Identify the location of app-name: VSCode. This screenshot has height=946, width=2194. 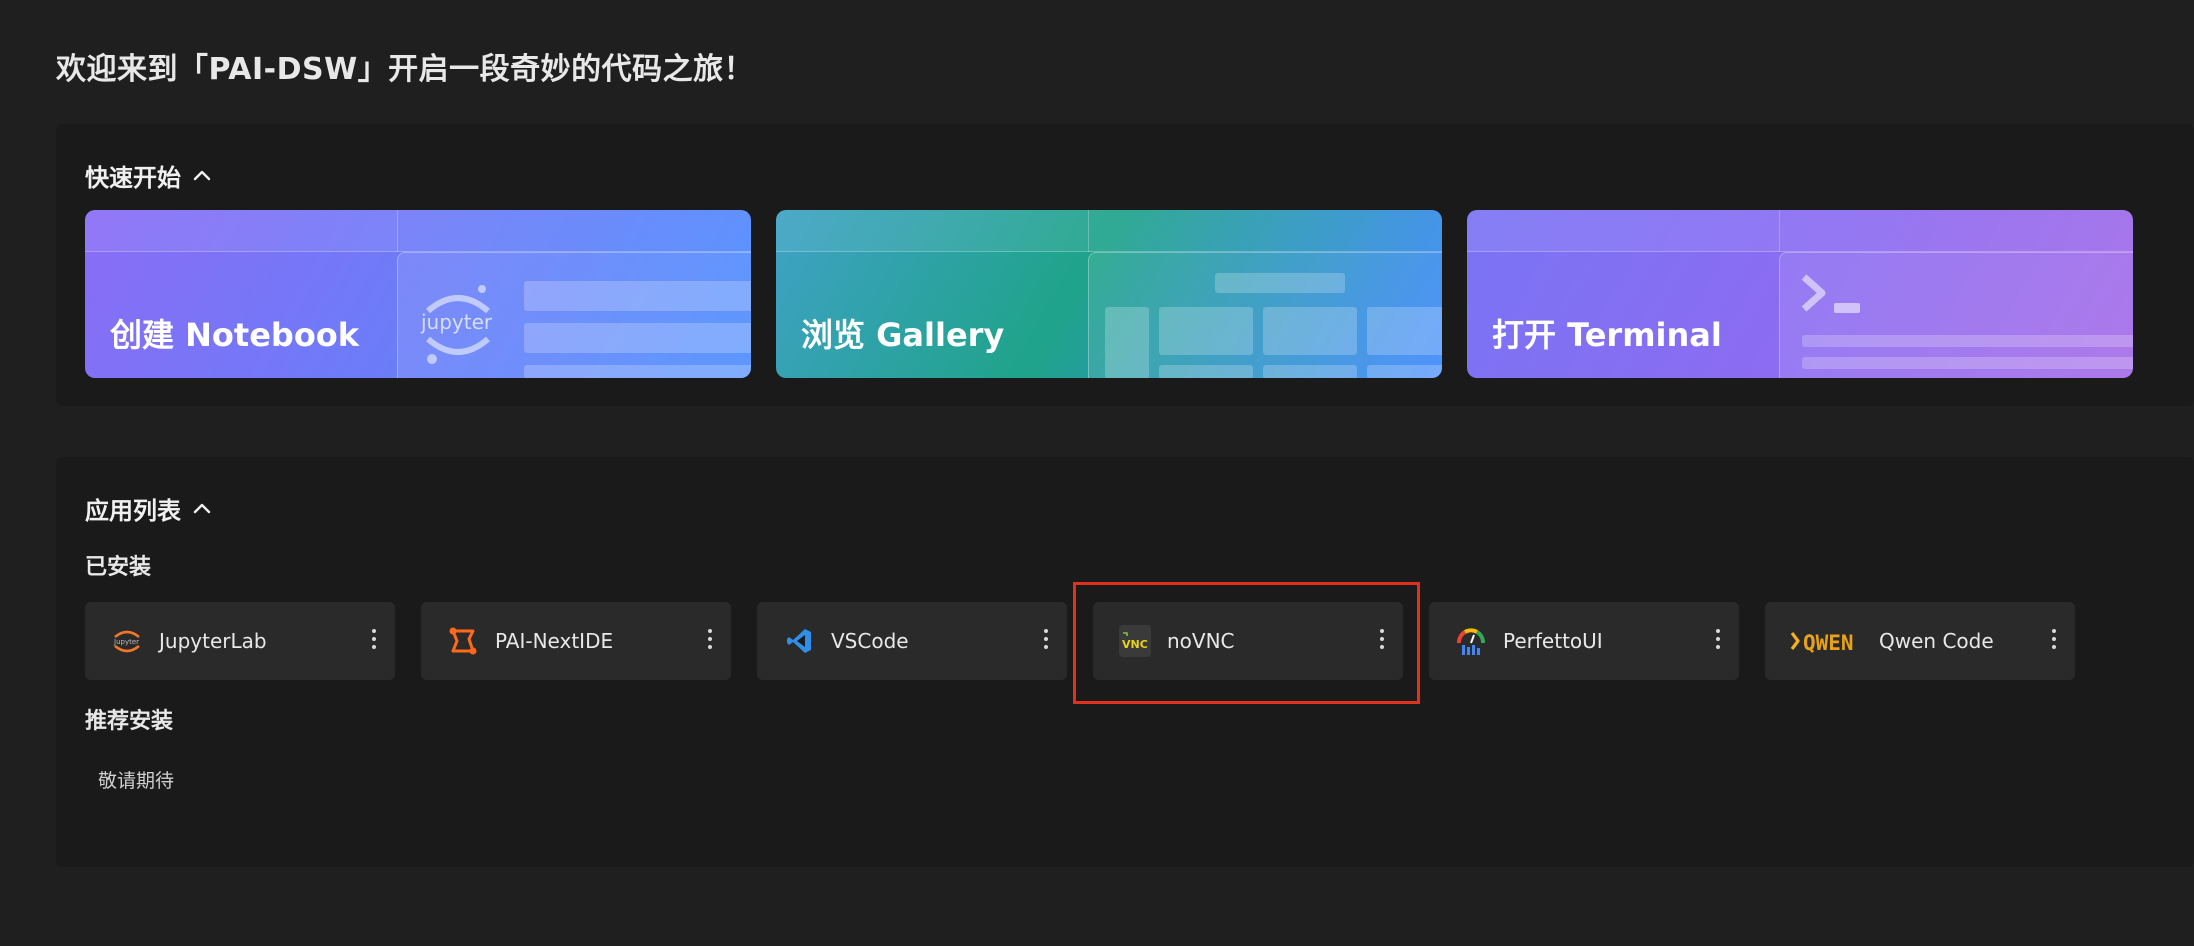
(870, 641).